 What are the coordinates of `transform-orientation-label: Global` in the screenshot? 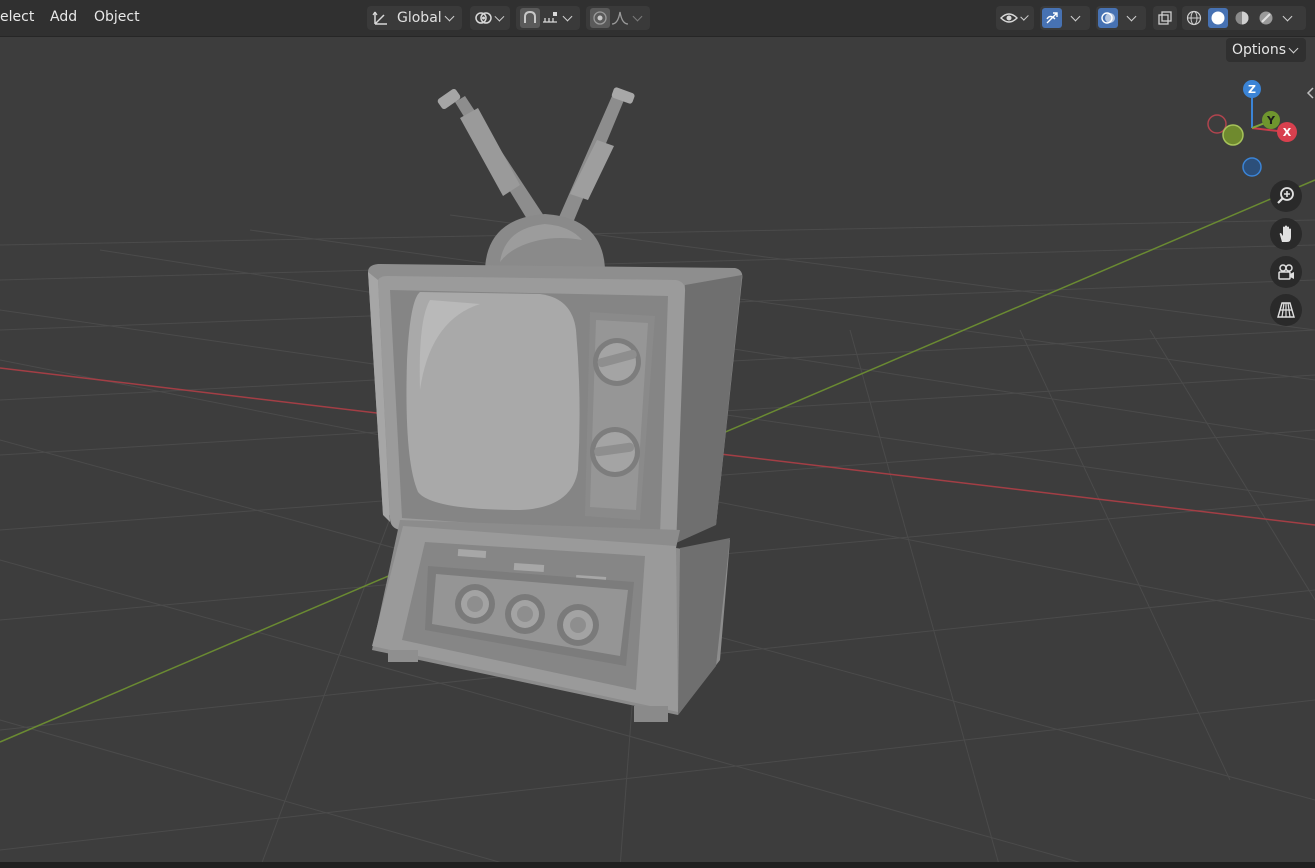 It's located at (419, 18).